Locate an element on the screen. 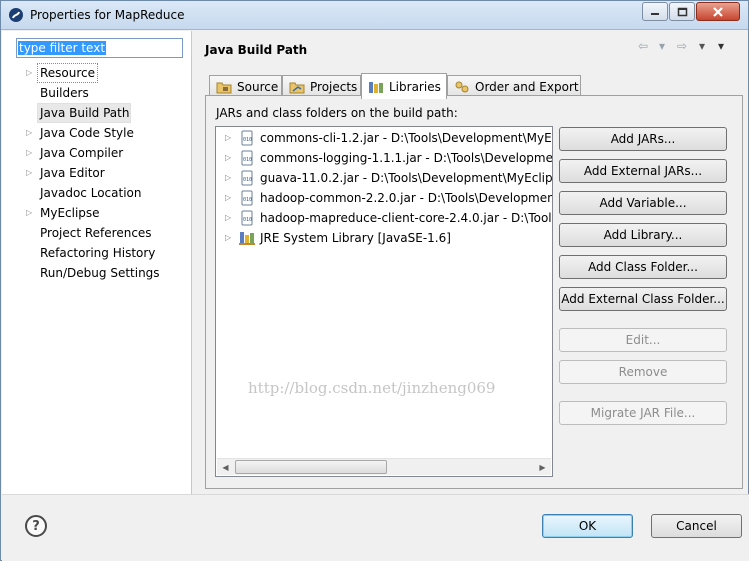  cancel-button: Cancel is located at coordinates (696, 526).